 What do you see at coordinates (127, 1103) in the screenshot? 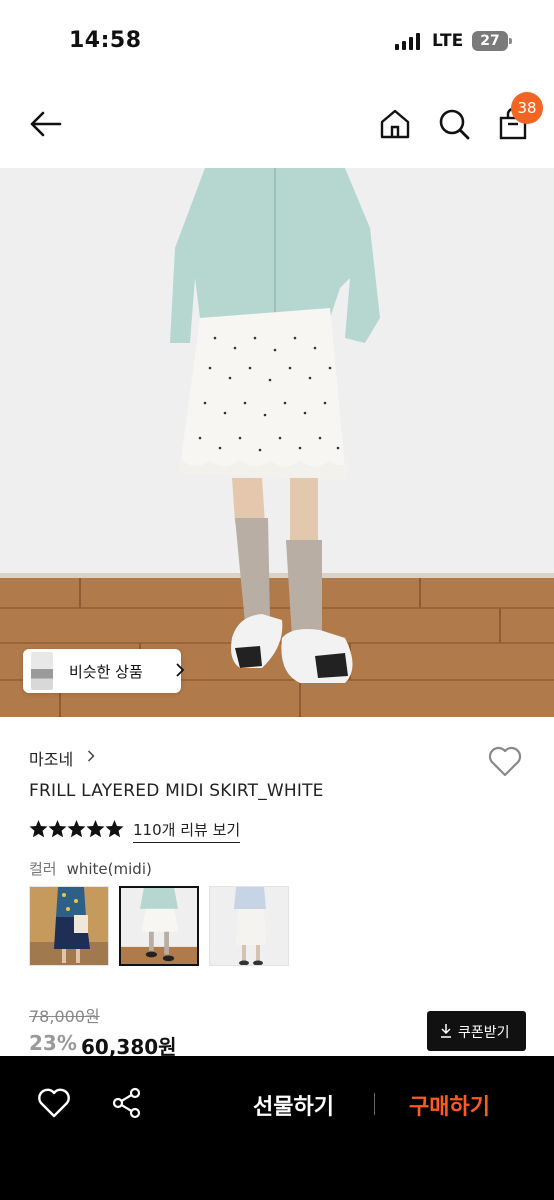
I see `share-icon` at bounding box center [127, 1103].